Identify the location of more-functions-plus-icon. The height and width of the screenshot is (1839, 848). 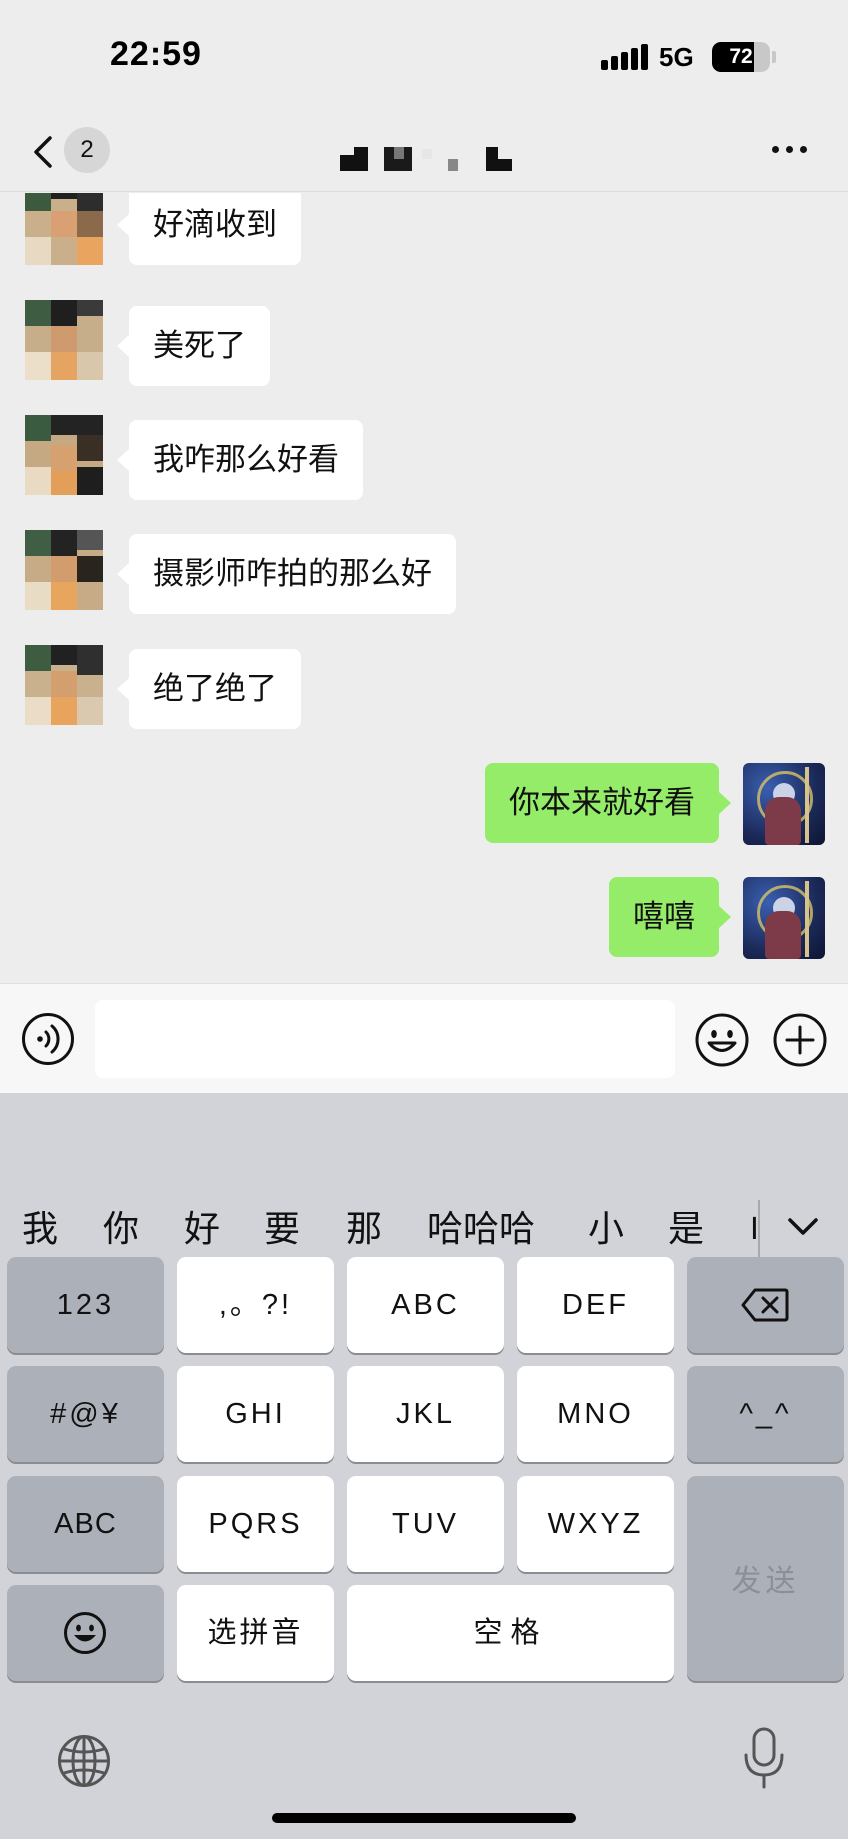
(800, 1040).